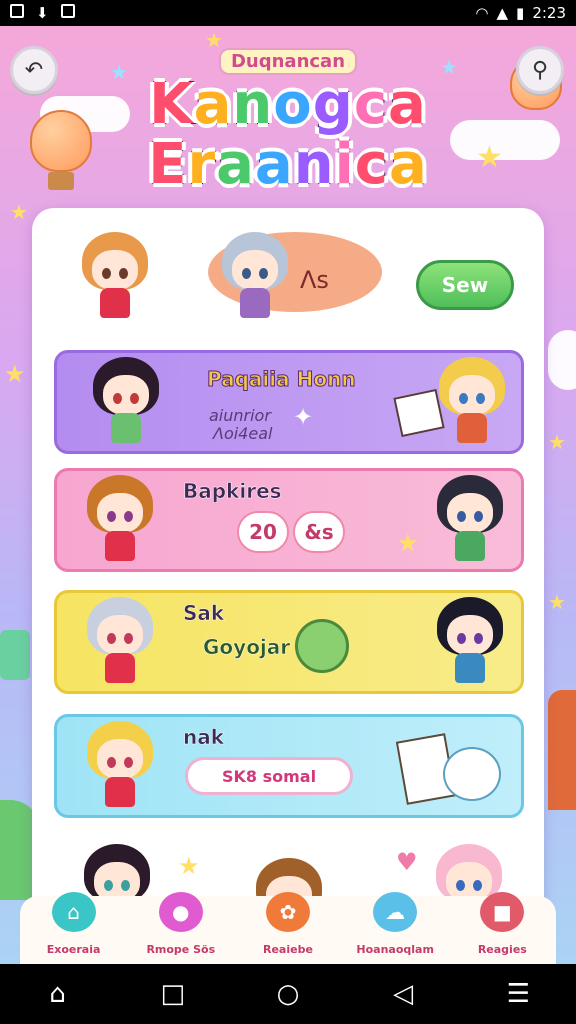  I want to click on tab-label: Reaiebe, so click(288, 949).